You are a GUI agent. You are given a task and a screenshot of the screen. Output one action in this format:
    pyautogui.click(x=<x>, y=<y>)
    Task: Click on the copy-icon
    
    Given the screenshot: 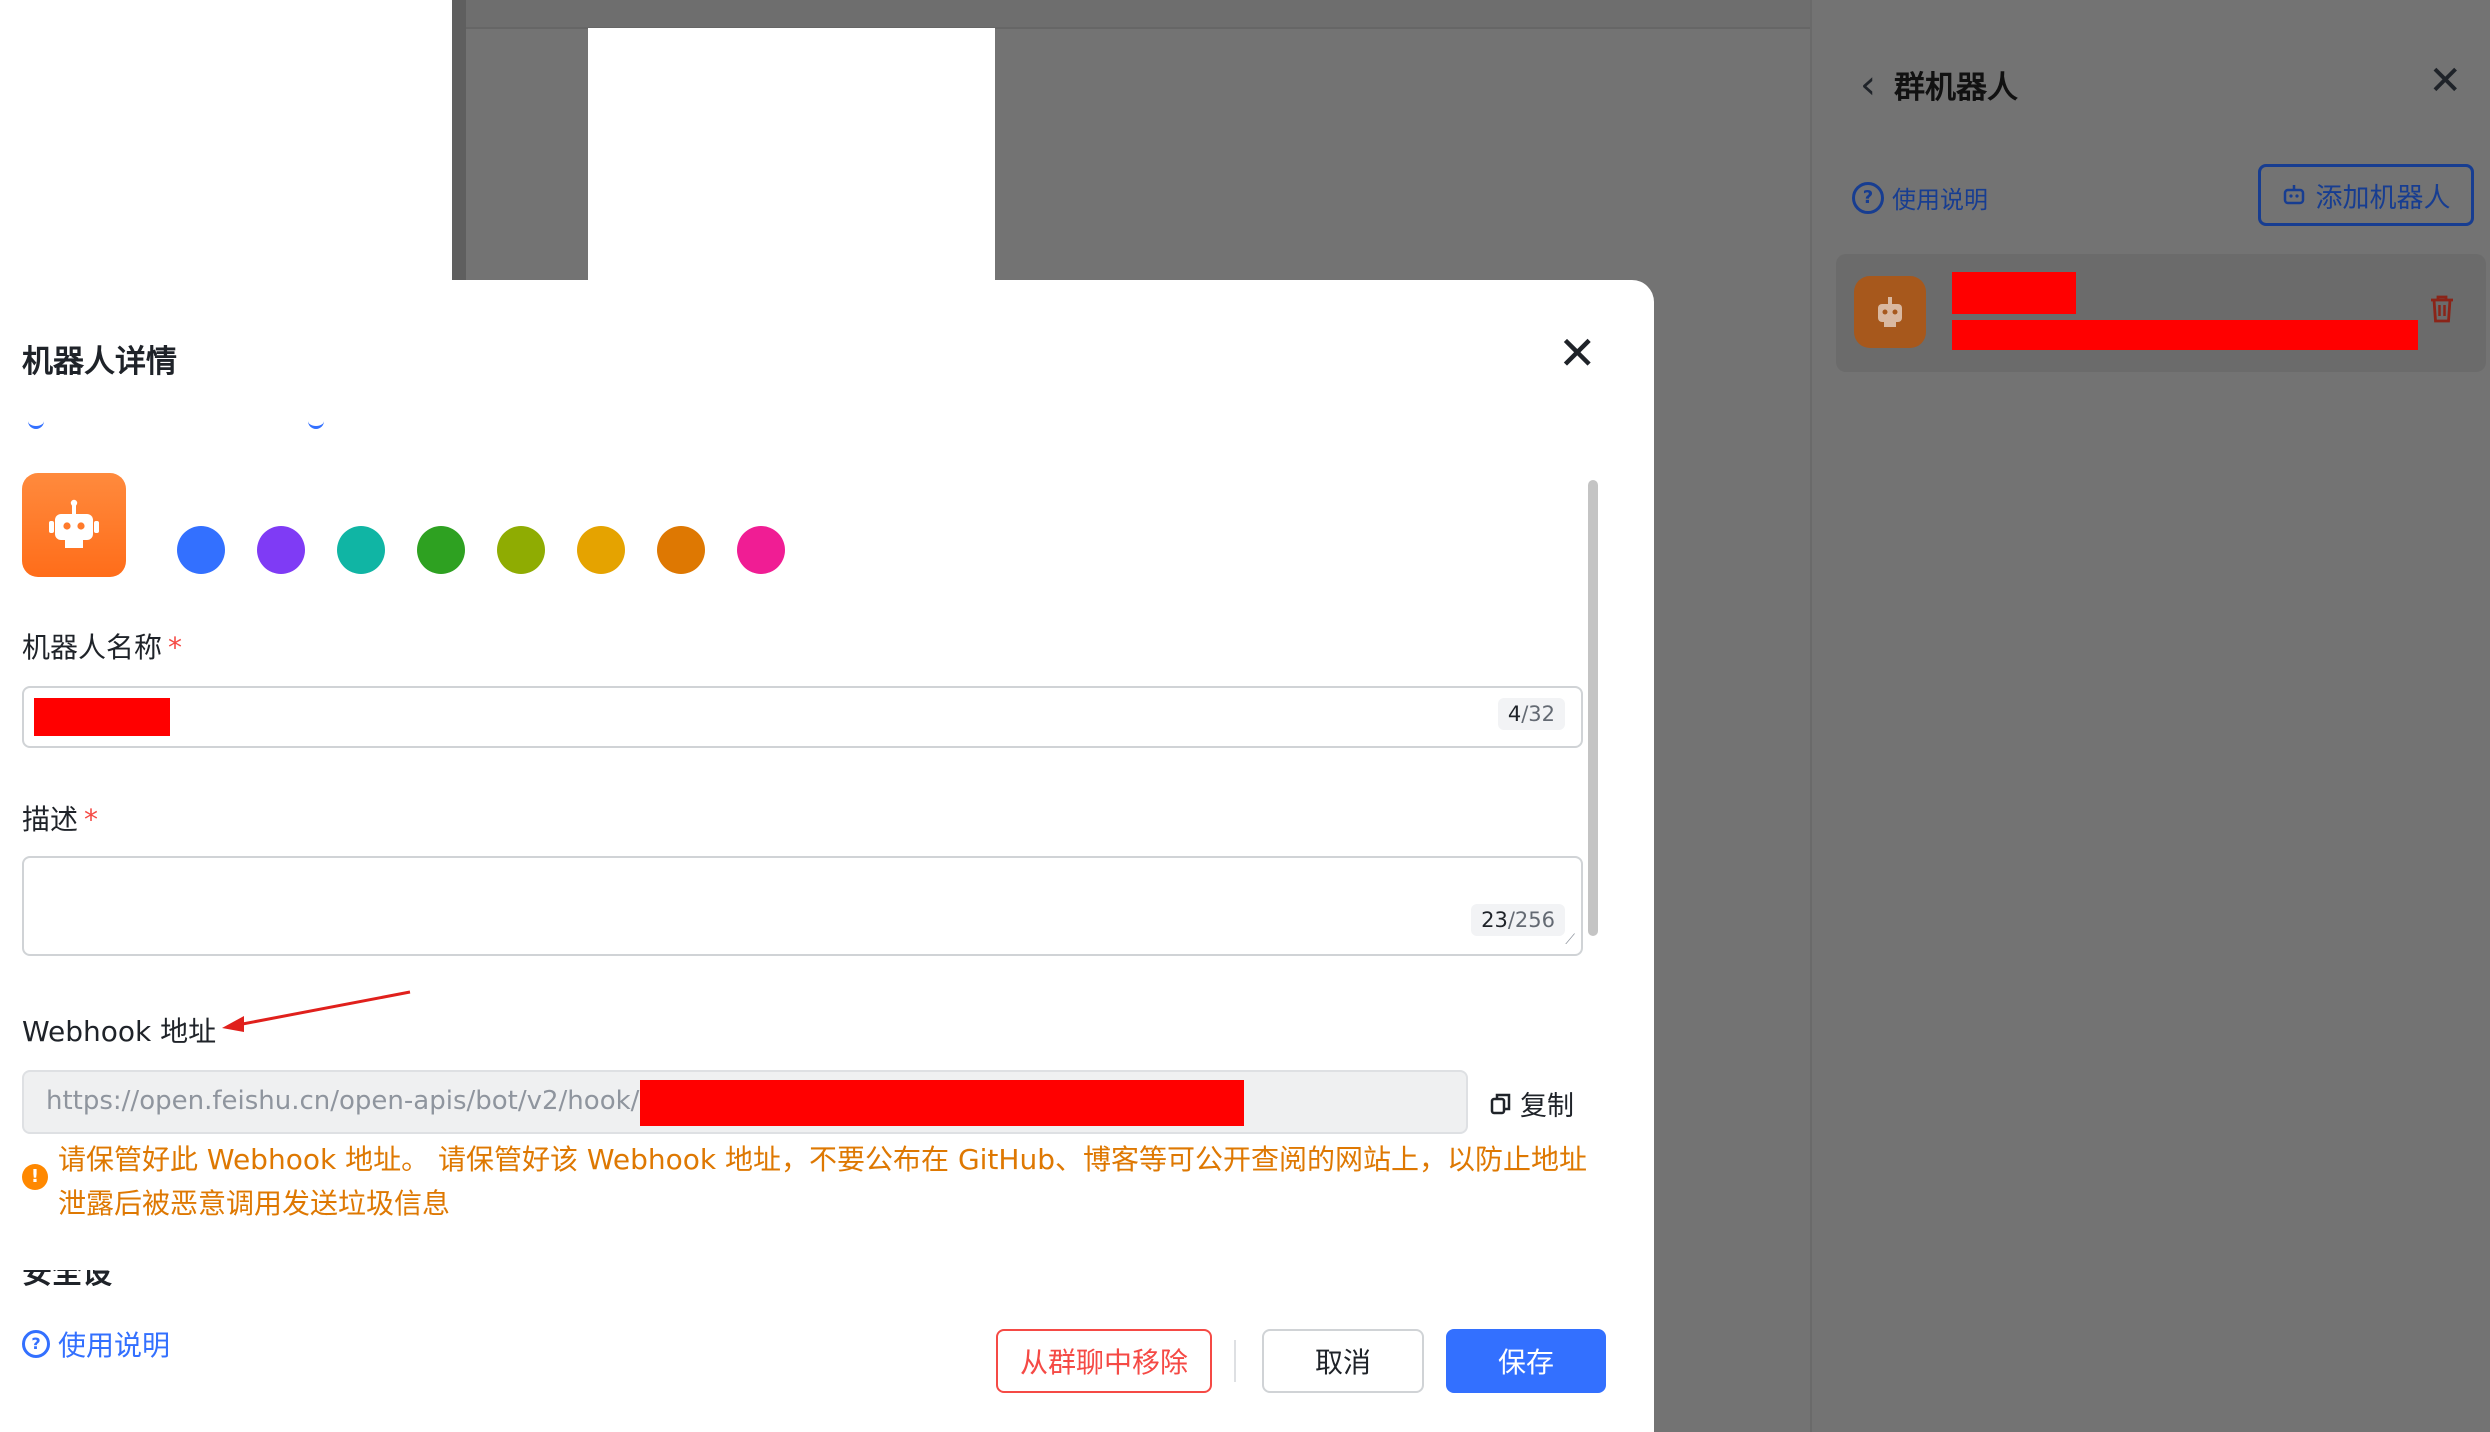 What is the action you would take?
    pyautogui.click(x=1500, y=1103)
    